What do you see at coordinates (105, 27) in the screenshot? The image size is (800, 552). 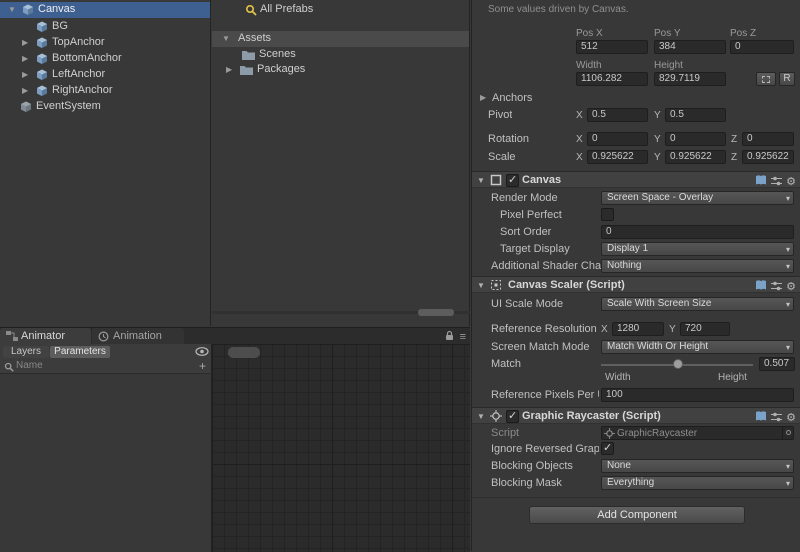 I see `hierarchy-item-bg: BG` at bounding box center [105, 27].